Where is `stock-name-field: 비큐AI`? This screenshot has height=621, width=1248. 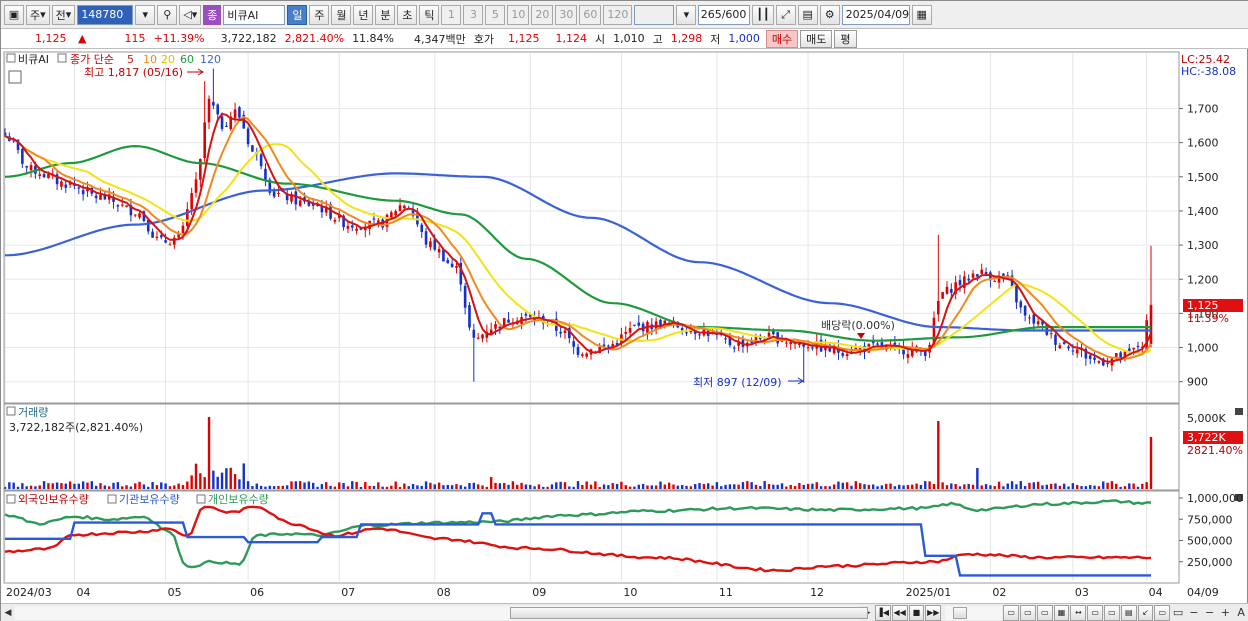 stock-name-field: 비큐AI is located at coordinates (254, 14).